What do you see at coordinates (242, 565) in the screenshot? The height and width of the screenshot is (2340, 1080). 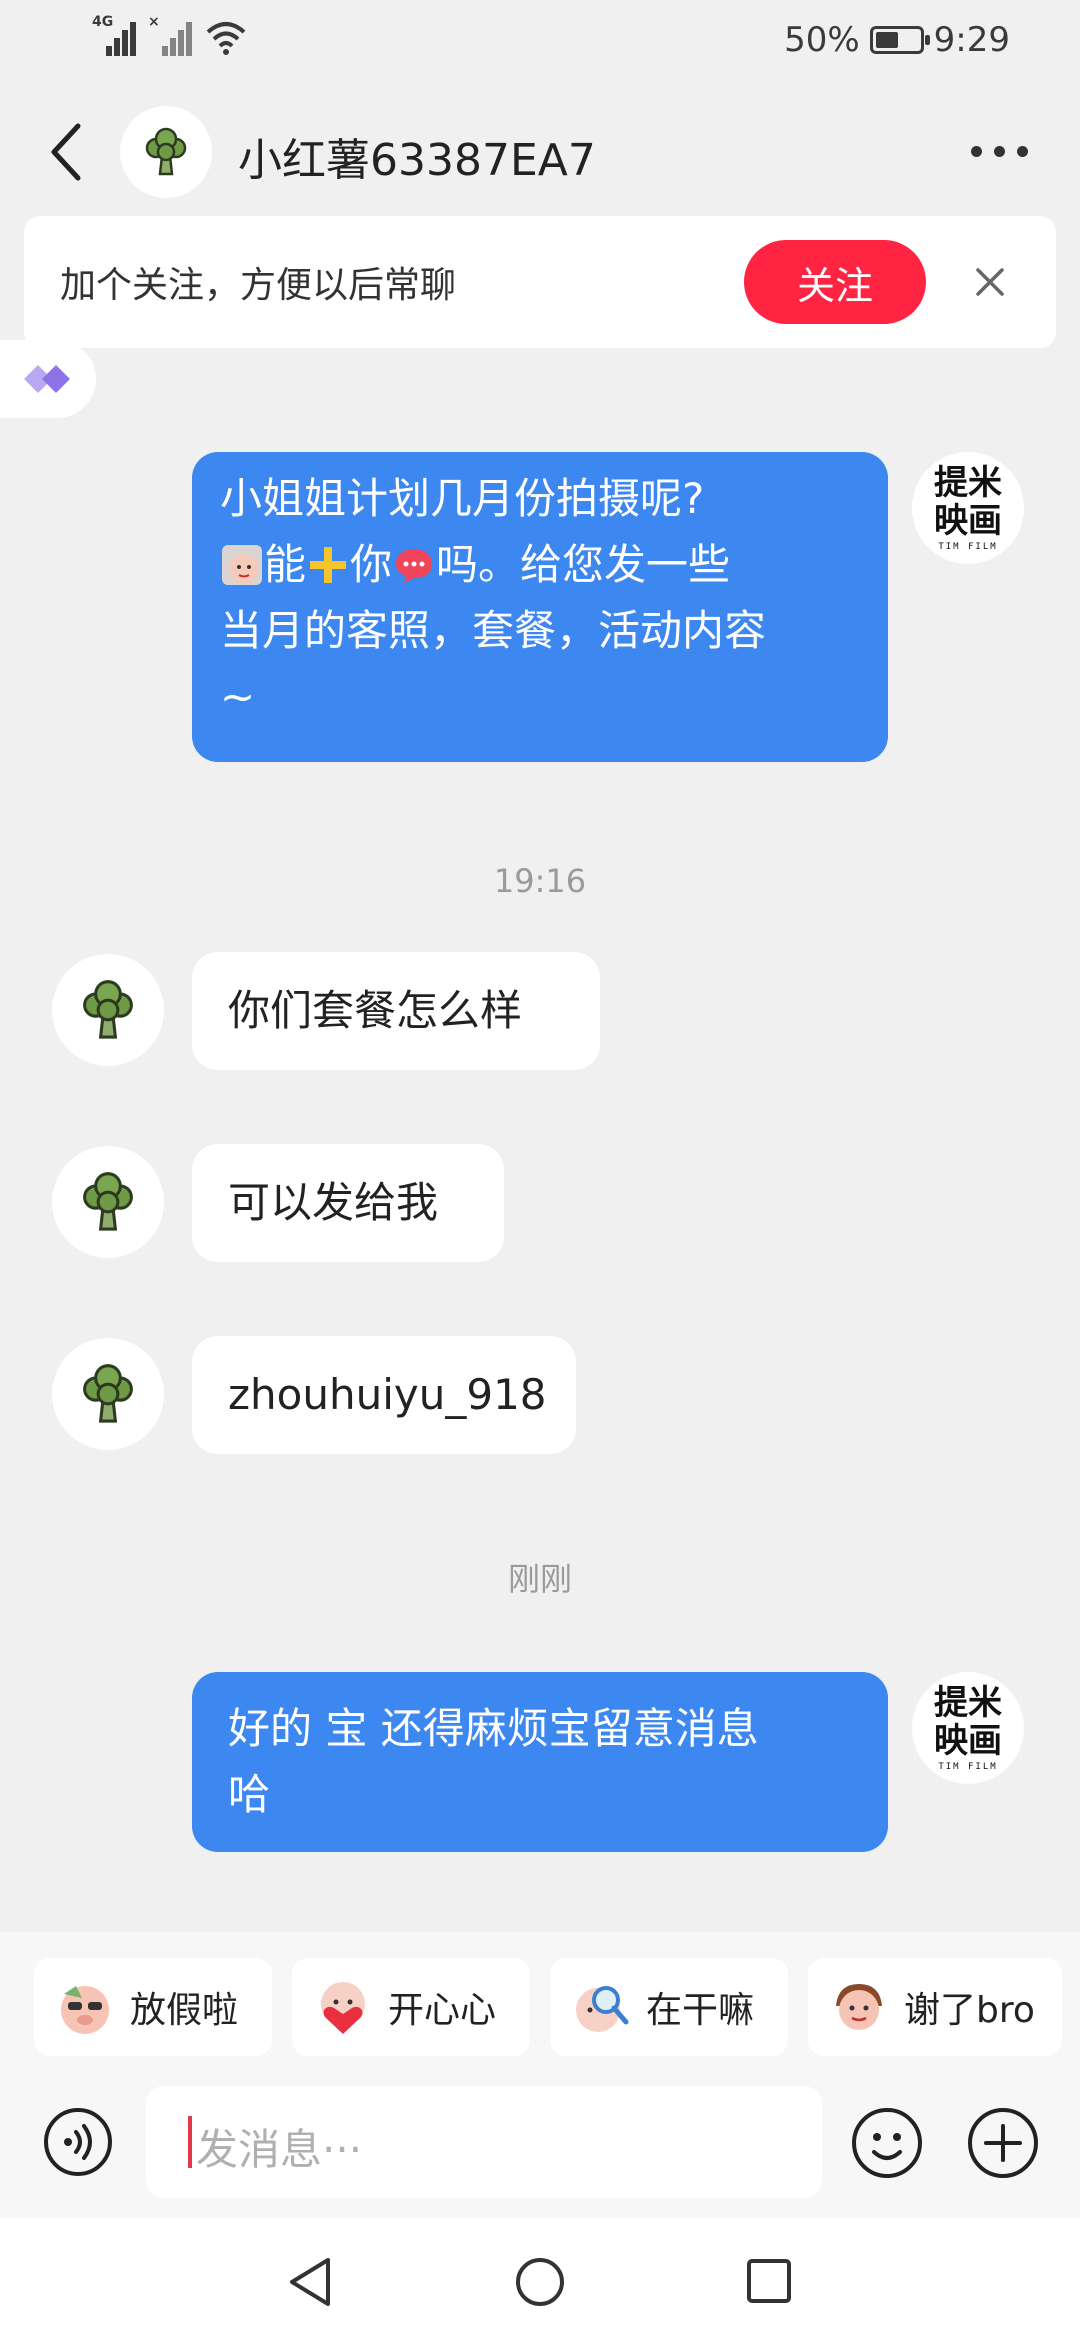 I see `sticker-face-icon` at bounding box center [242, 565].